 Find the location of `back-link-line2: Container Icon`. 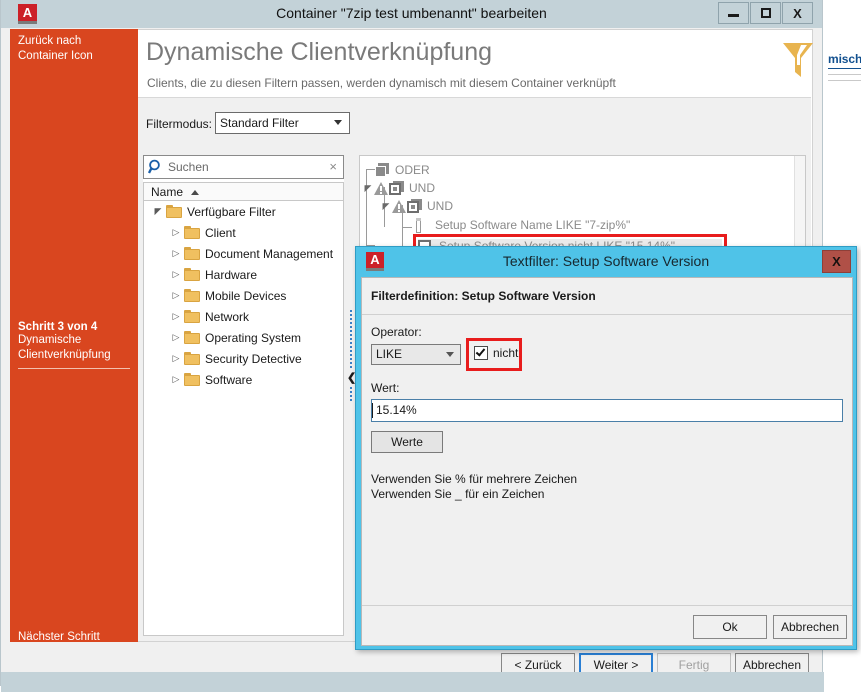

back-link-line2: Container Icon is located at coordinates (55, 56).